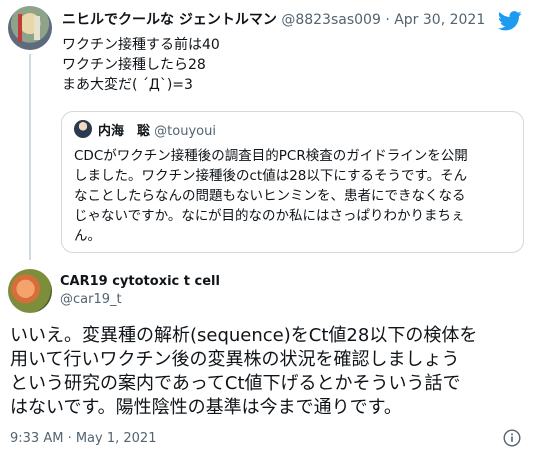 This screenshot has width=533, height=460. Describe the element at coordinates (270, 196) in the screenshot. I see `quoted-text-line: なことしたらなんの問題もないヒンミンを、患者にできなくなる` at that location.